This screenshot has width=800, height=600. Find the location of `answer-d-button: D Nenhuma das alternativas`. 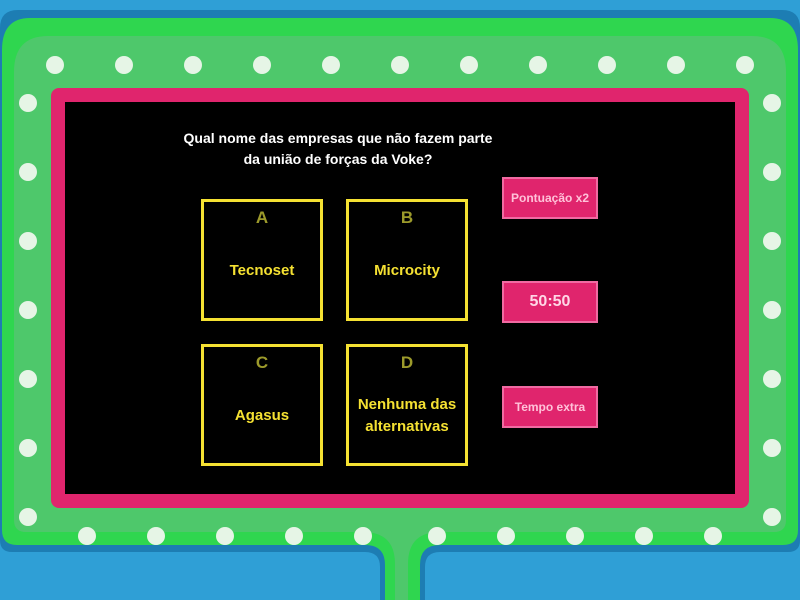

answer-d-button: D Nenhuma das alternativas is located at coordinates (407, 405).